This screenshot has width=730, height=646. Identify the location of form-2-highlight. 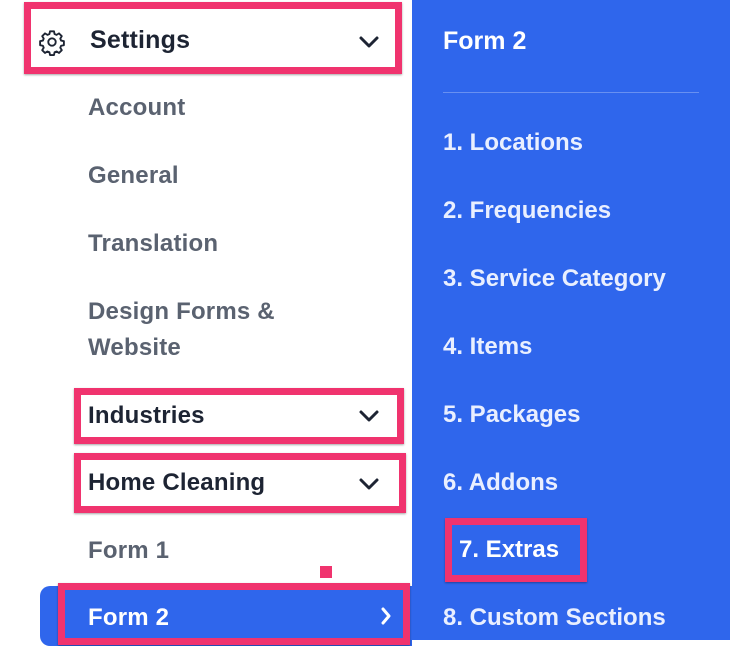
(234, 614).